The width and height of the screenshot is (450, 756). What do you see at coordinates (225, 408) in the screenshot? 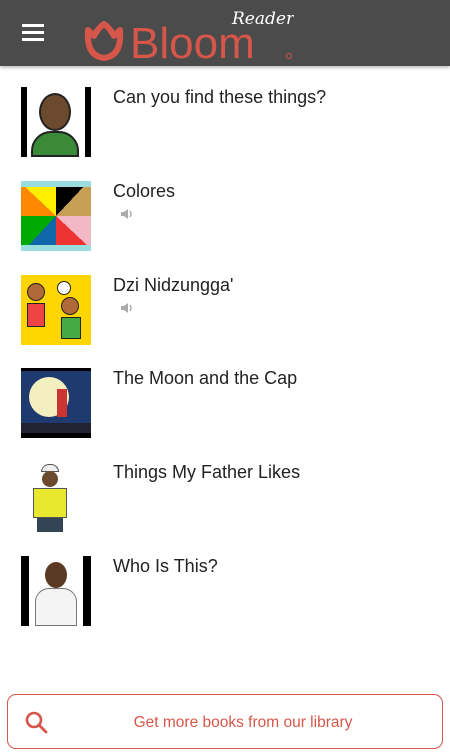
I see `book-item: The Moon and the Cap` at bounding box center [225, 408].